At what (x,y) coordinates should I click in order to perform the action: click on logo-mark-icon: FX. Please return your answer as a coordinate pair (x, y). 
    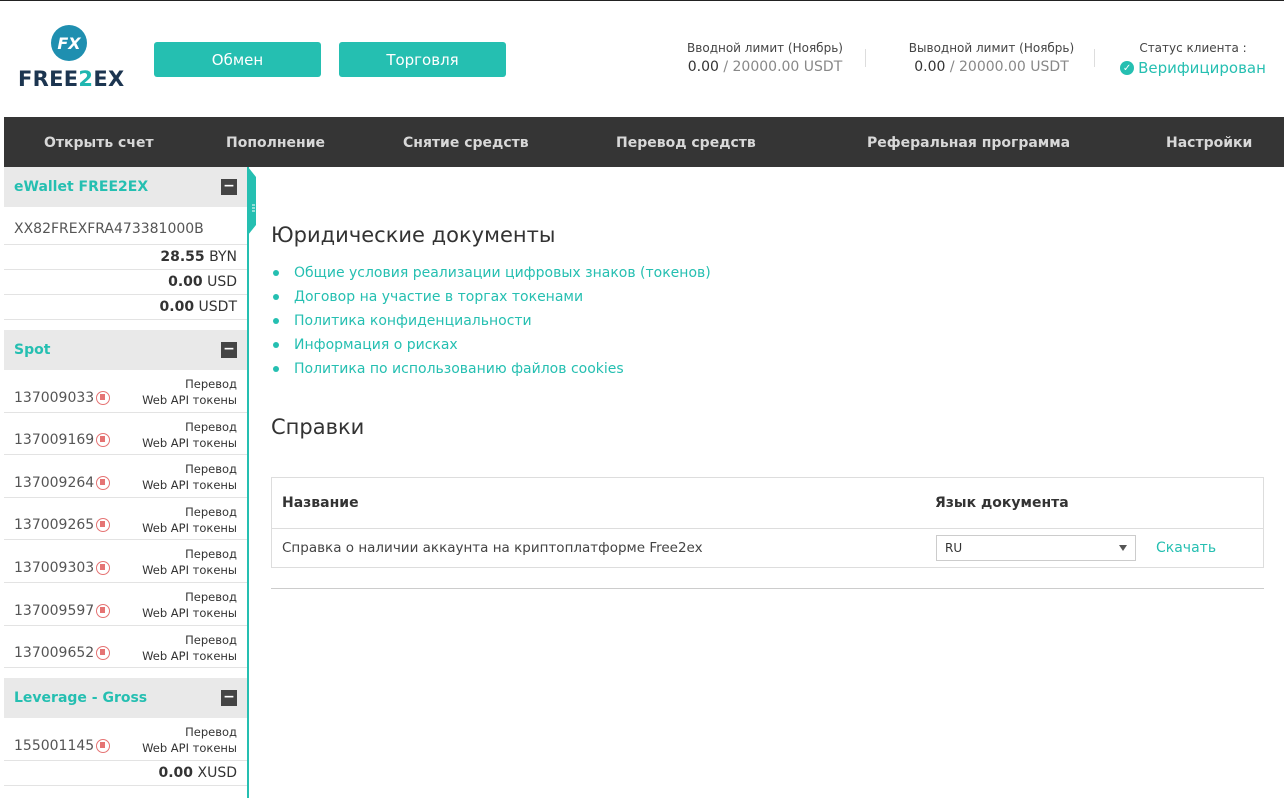
    Looking at the image, I should click on (69, 43).